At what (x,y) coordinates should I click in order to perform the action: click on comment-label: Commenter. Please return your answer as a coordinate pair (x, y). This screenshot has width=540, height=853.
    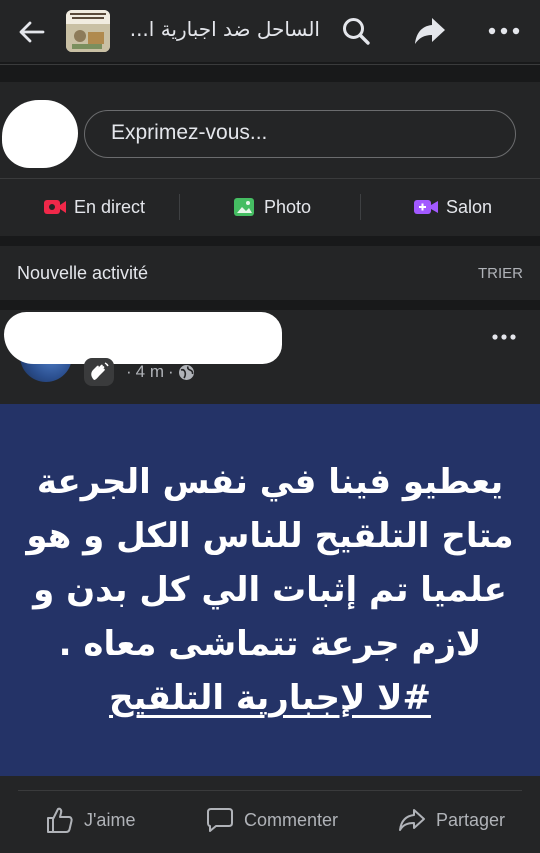
    Looking at the image, I should click on (291, 819).